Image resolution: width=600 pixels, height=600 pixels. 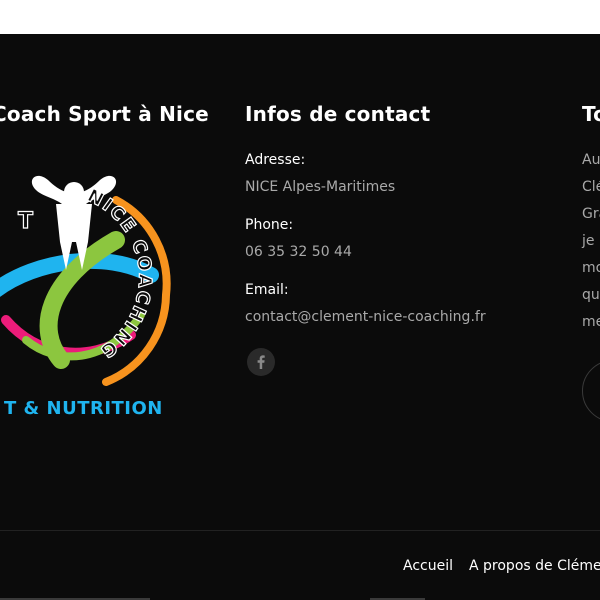 I want to click on footer-nav-a-propos: A propos de Clément, so click(x=534, y=566).